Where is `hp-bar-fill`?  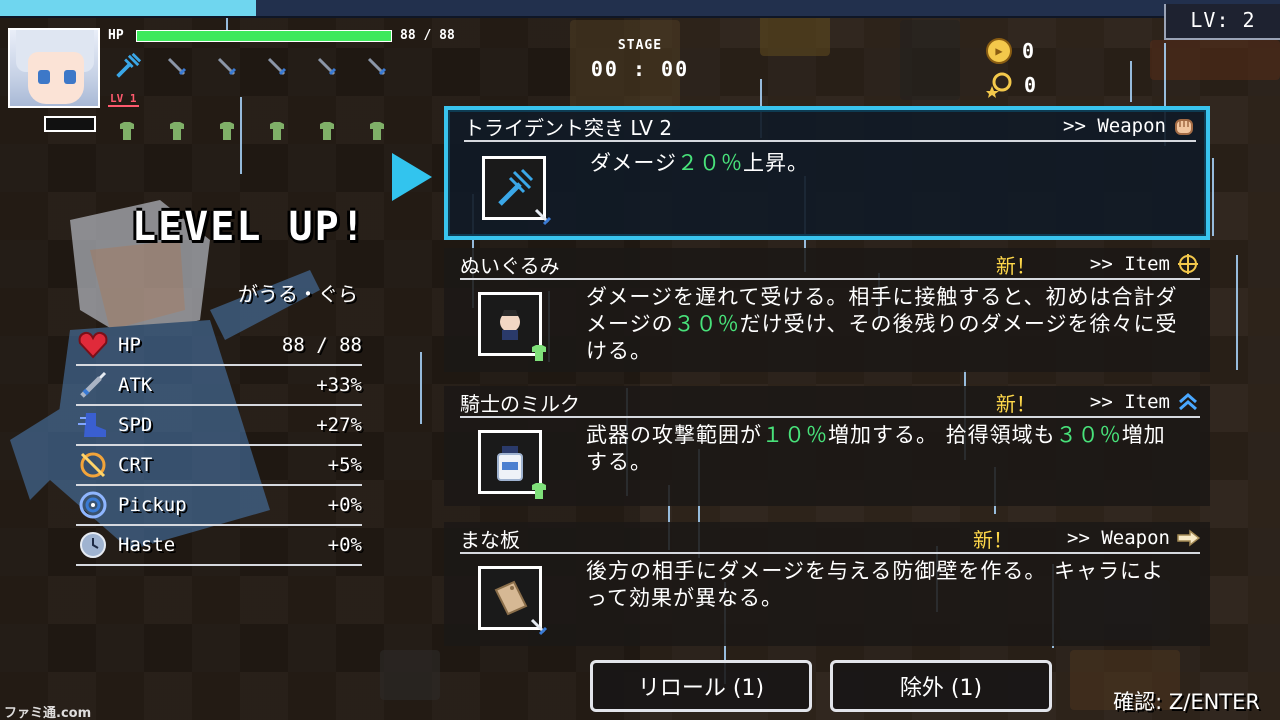 hp-bar-fill is located at coordinates (264, 36).